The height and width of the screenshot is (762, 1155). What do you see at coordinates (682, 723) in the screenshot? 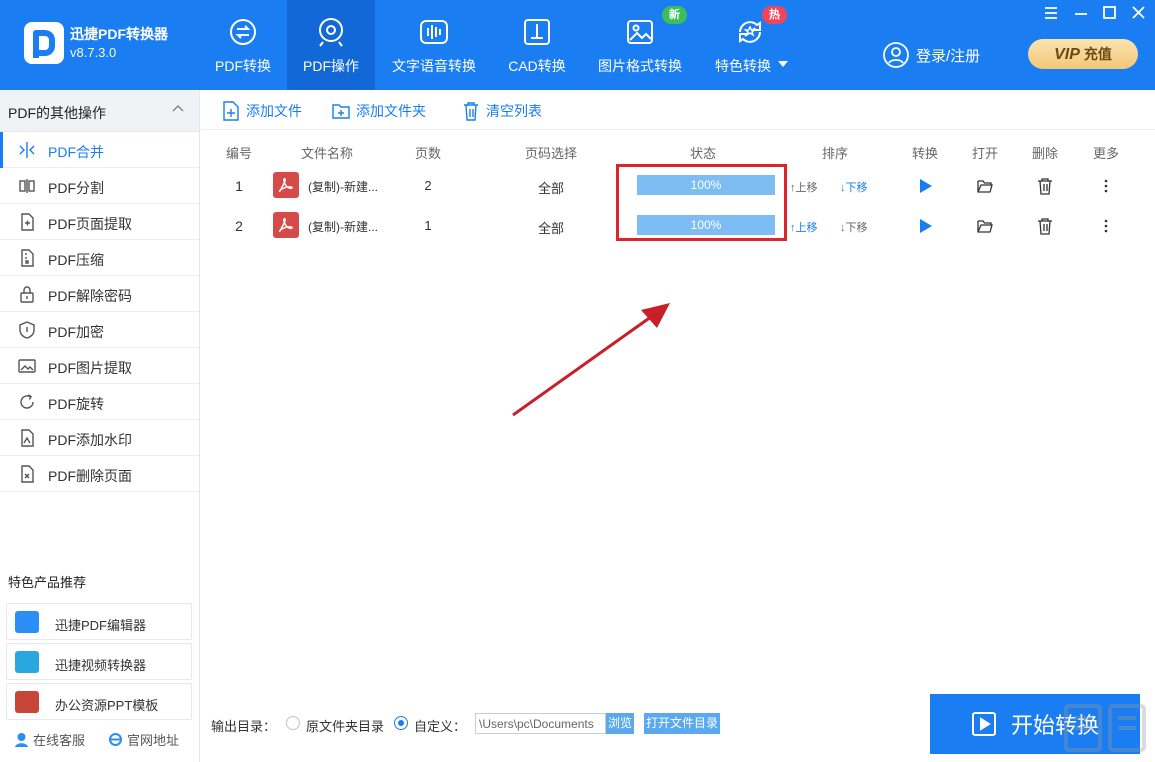
I see `open-output-folder-button: 打开文件目录` at bounding box center [682, 723].